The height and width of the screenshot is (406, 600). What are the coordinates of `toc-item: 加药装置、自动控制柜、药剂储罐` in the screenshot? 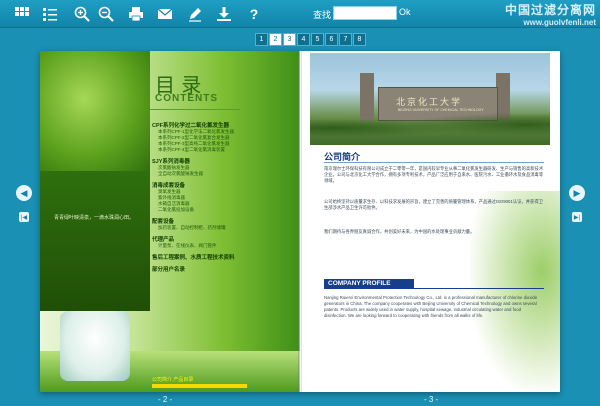 It's located at (222, 228).